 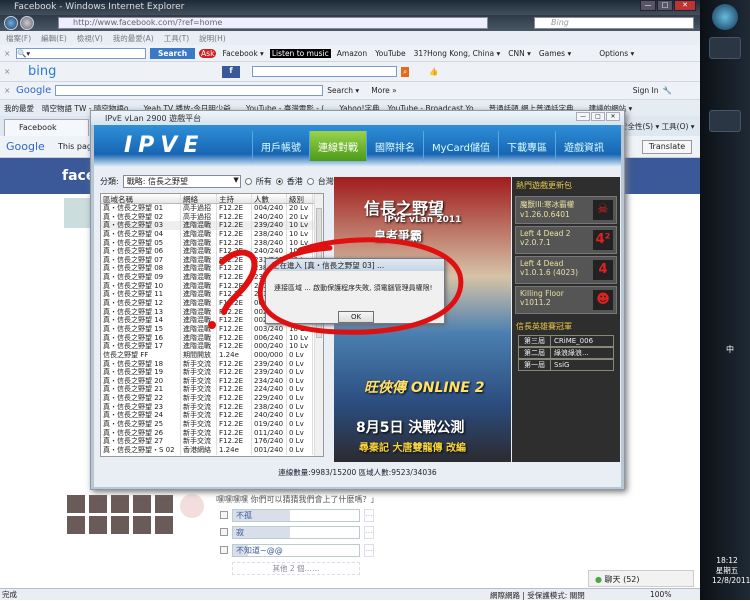 What do you see at coordinates (394, 146) in the screenshot?
I see `nav-ranking: 國際排名` at bounding box center [394, 146].